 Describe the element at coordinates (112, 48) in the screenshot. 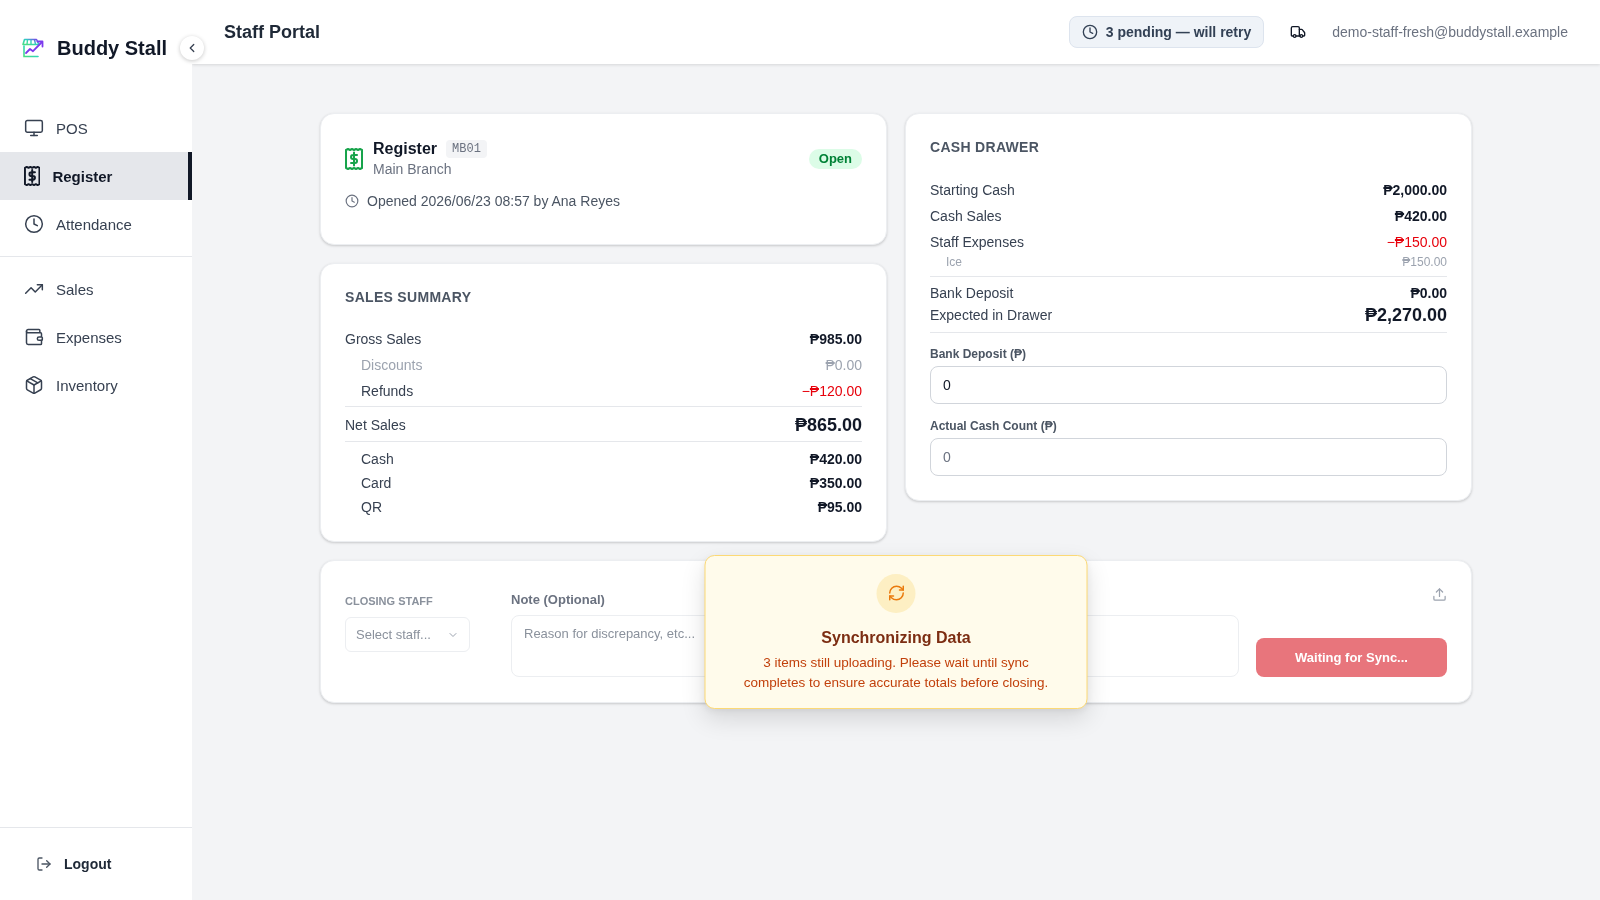

I see `brand-name: Buddy Stall` at that location.